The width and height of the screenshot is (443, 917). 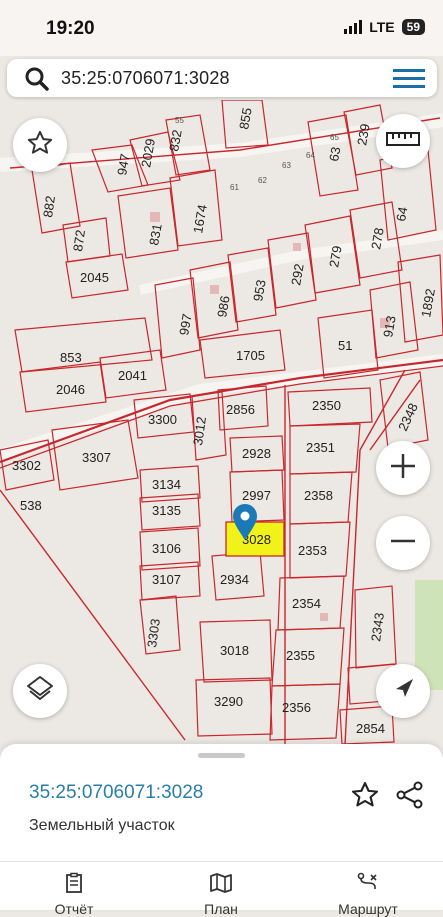 What do you see at coordinates (166, 510) in the screenshot?
I see `parcel-label: 3135` at bounding box center [166, 510].